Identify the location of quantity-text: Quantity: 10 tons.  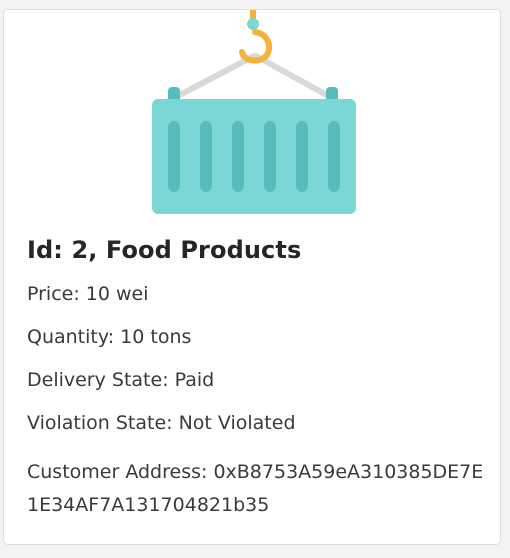
(109, 337).